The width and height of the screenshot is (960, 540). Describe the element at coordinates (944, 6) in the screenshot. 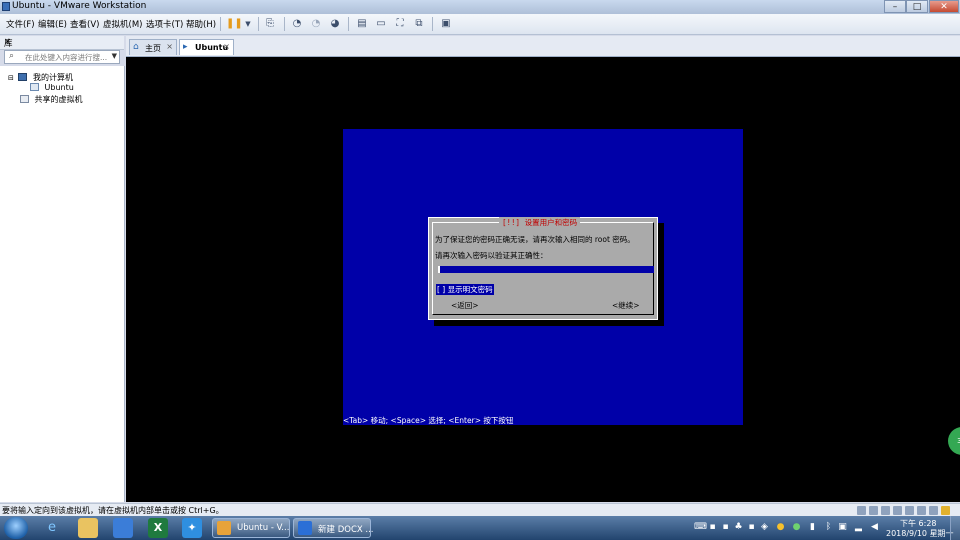

I see `close-button: ✕` at that location.